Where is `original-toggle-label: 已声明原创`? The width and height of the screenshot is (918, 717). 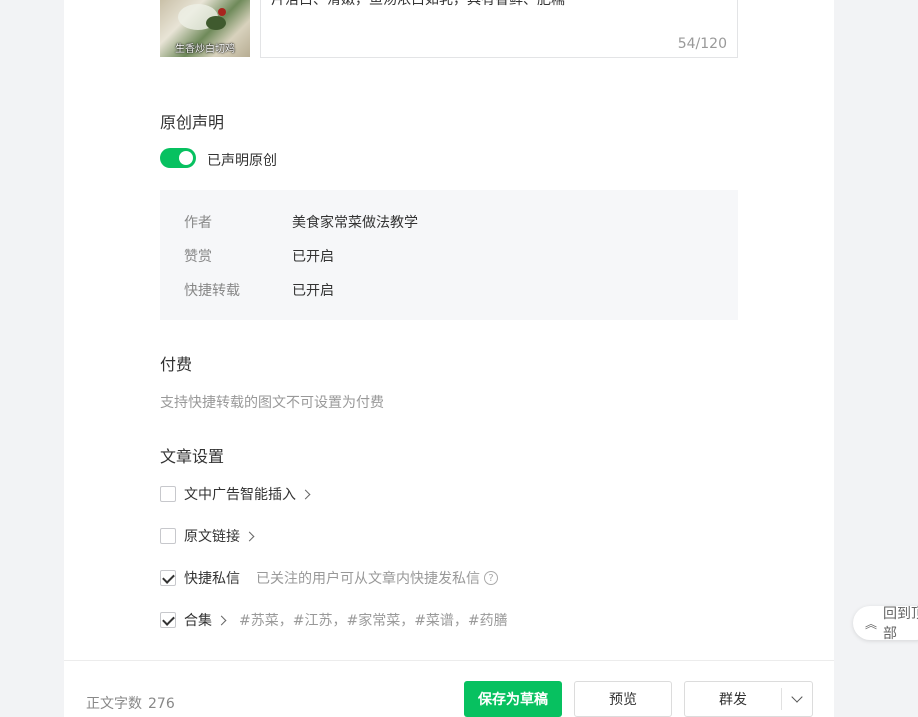
original-toggle-label: 已声明原创 is located at coordinates (242, 161).